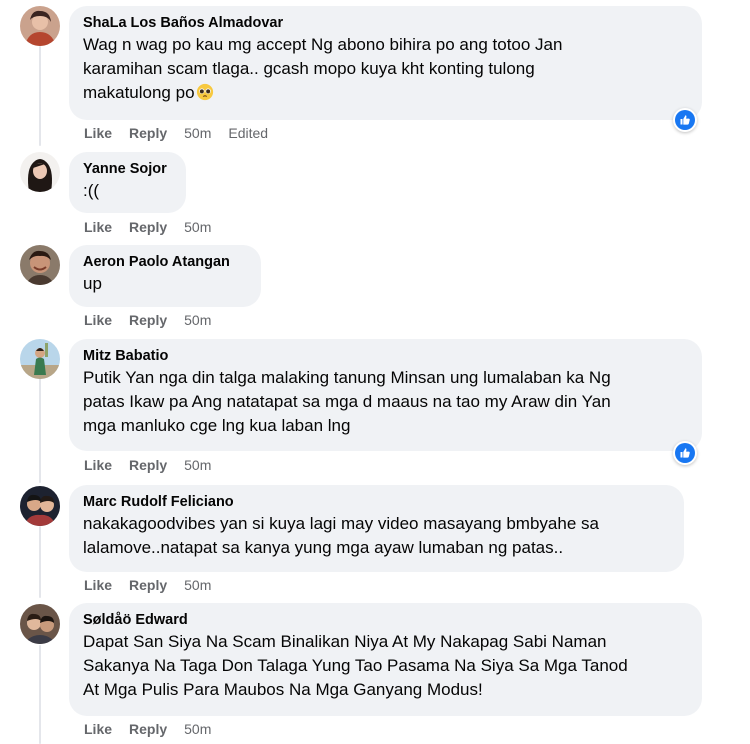 Image resolution: width=750 pixels, height=744 pixels. What do you see at coordinates (204, 92) in the screenshot?
I see `pleading-face-icon` at bounding box center [204, 92].